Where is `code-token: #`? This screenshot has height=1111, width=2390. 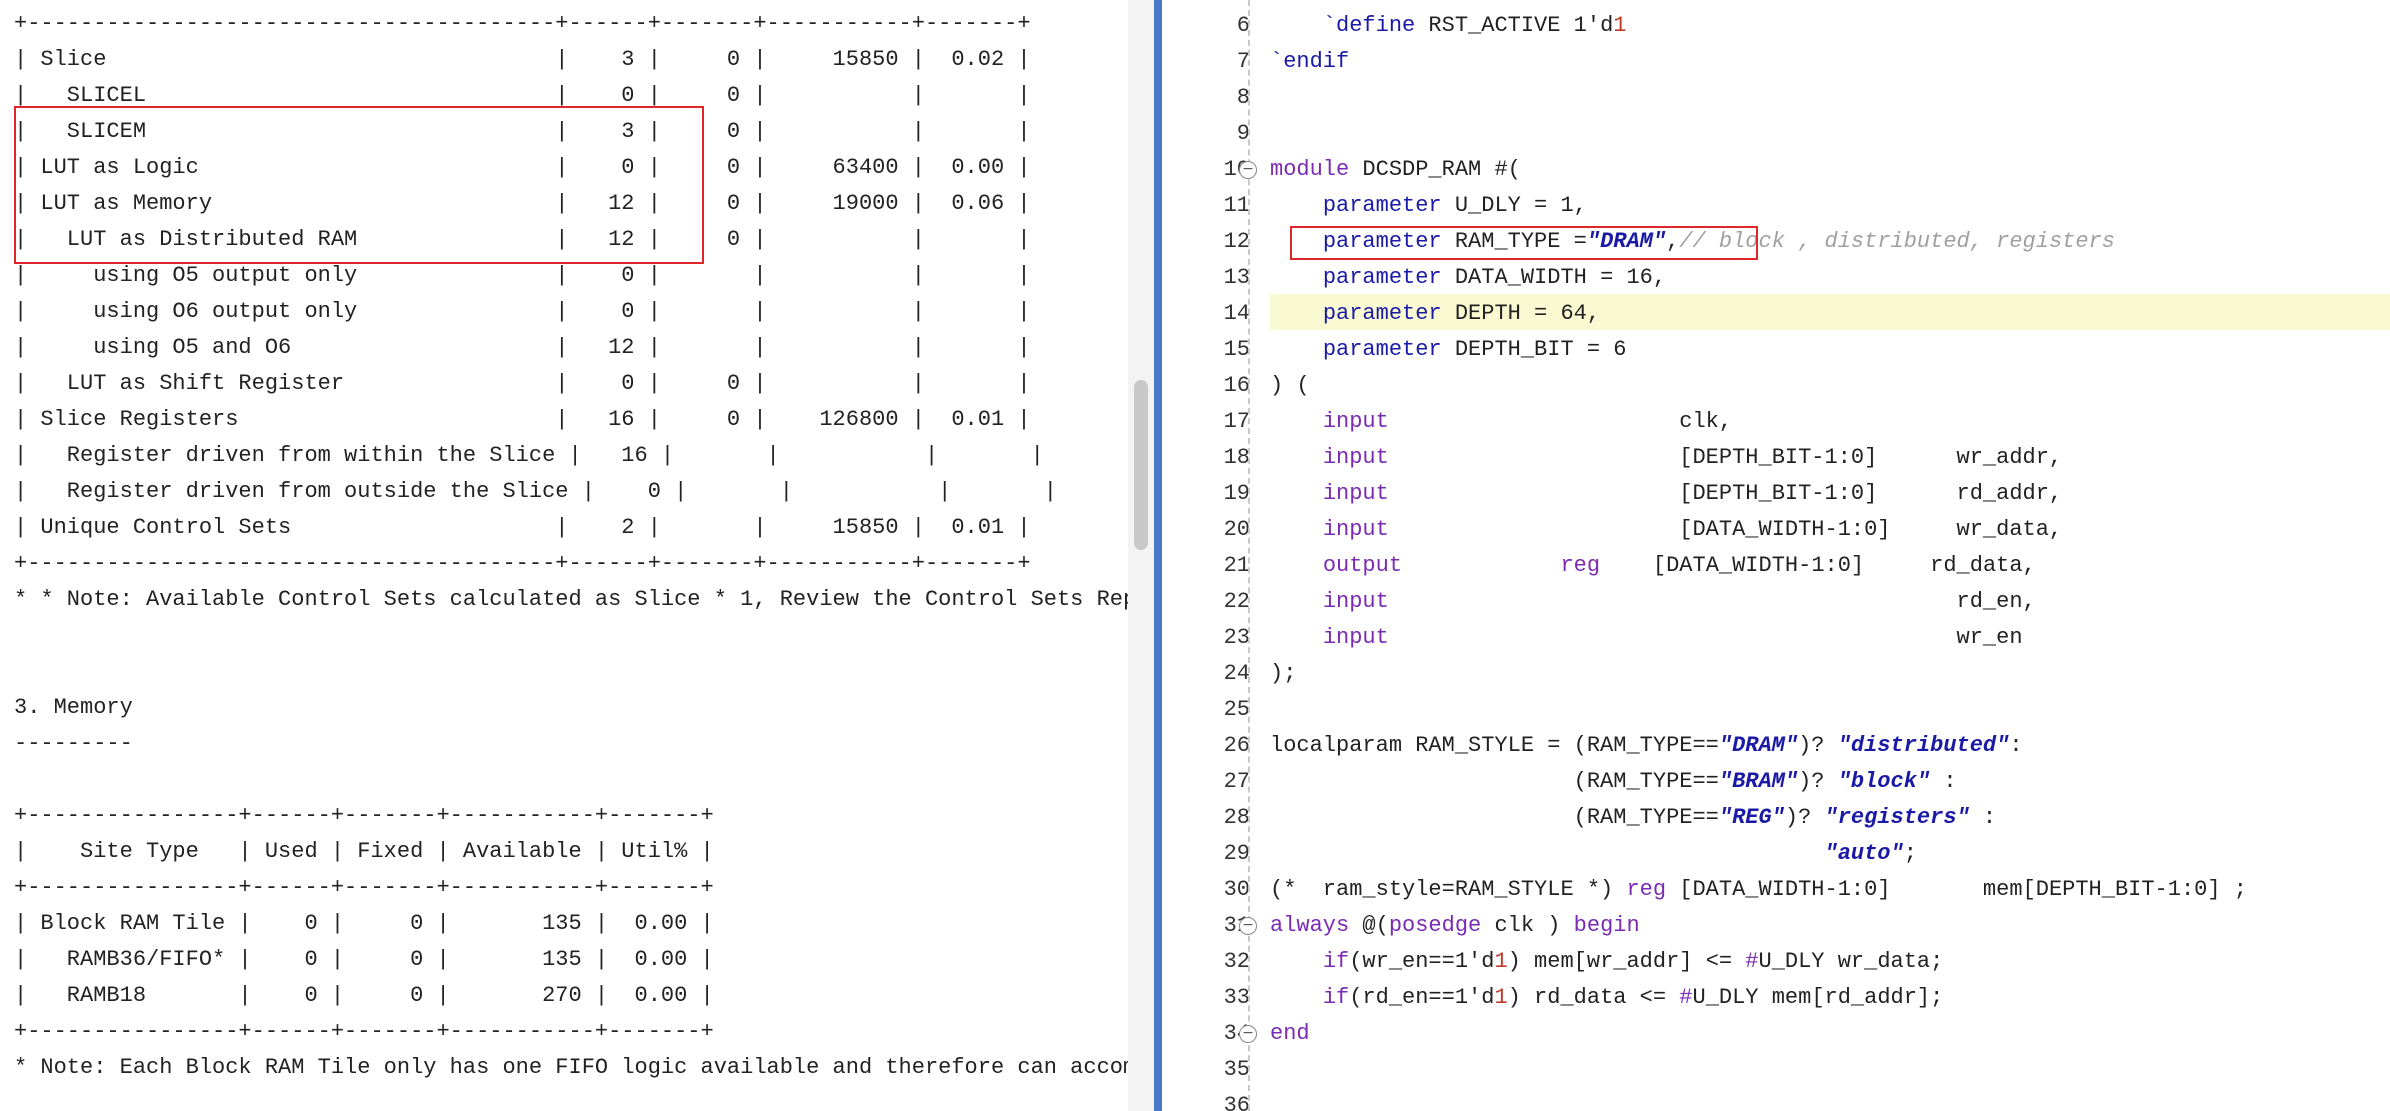
code-token: # is located at coordinates (1686, 997).